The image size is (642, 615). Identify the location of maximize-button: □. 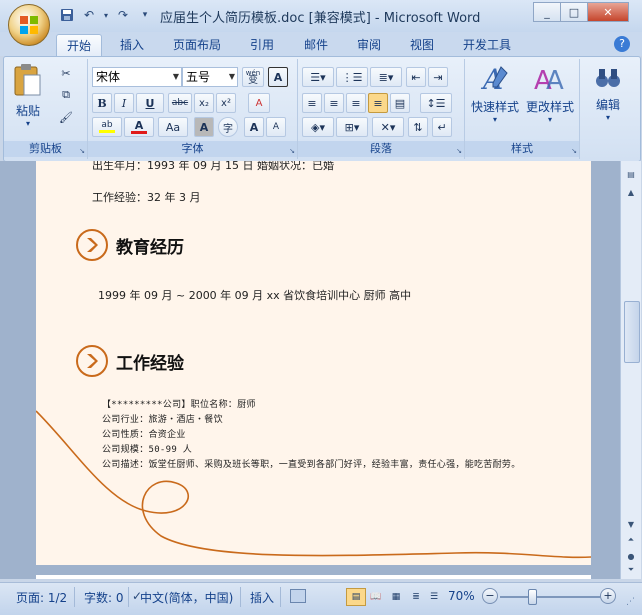
(574, 12).